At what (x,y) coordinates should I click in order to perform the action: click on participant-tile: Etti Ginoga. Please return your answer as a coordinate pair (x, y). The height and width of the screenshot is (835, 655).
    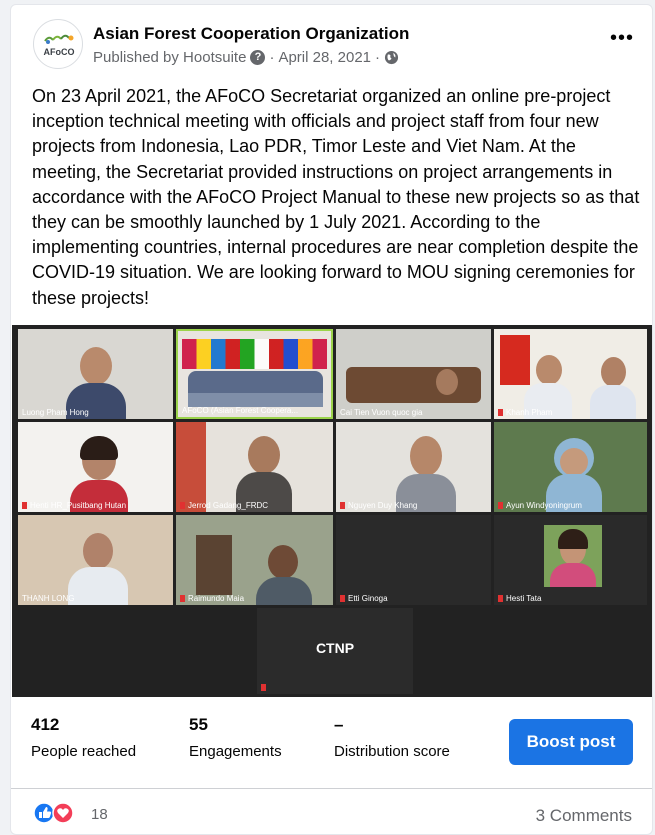
    Looking at the image, I should click on (413, 560).